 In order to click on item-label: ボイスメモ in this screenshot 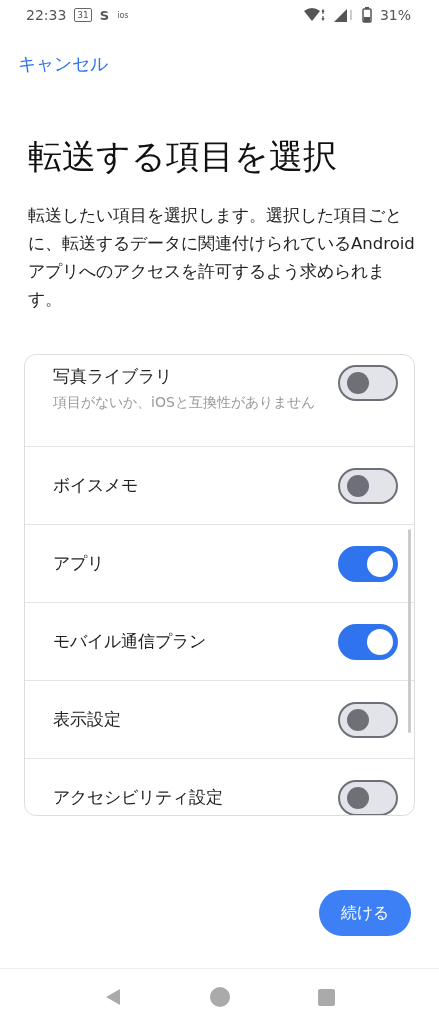, I will do `click(96, 485)`.